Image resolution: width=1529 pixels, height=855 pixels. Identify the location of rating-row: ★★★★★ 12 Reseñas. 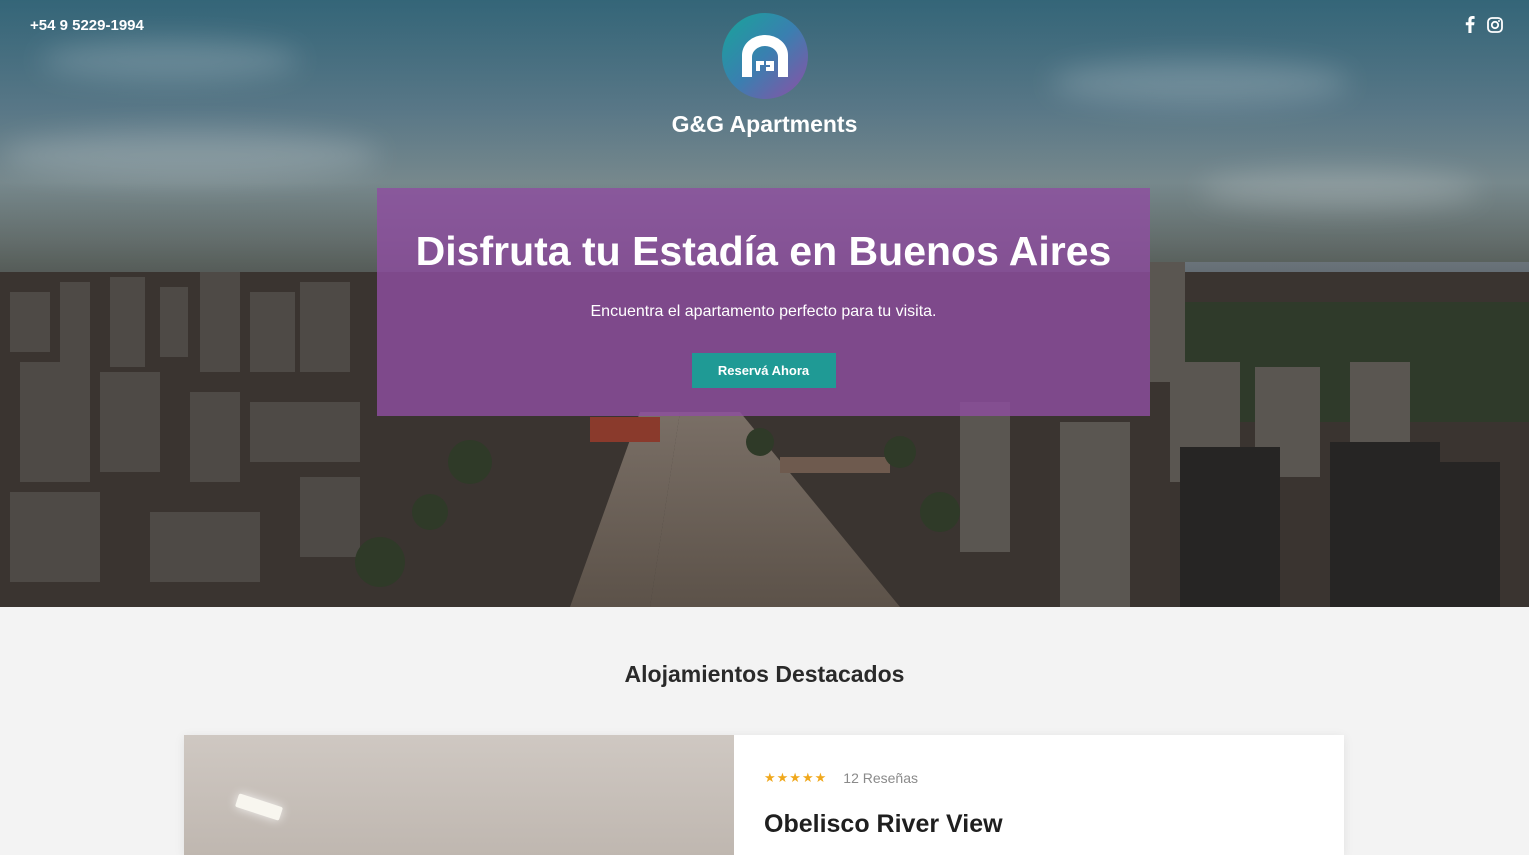
(1039, 778).